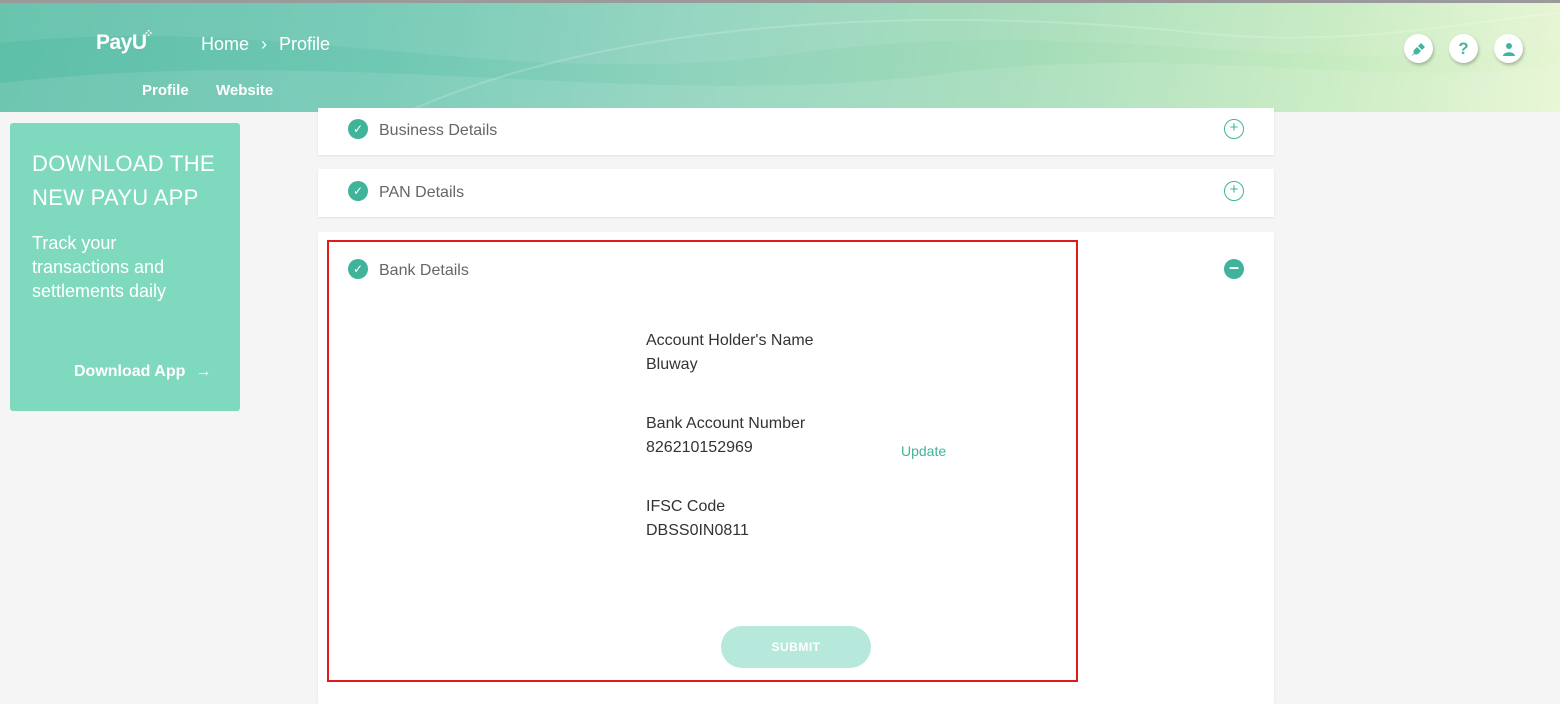 The width and height of the screenshot is (1560, 704). What do you see at coordinates (1418, 48) in the screenshot?
I see `plug-icon` at bounding box center [1418, 48].